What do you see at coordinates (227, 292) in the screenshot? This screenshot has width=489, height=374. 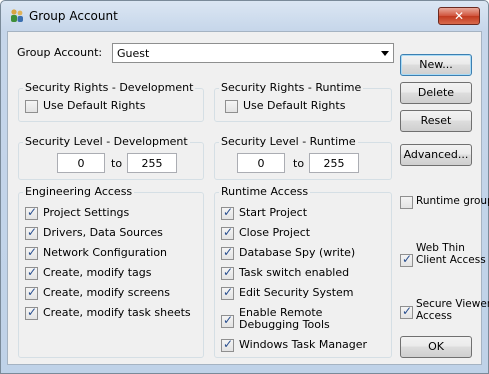 I see `edit-security-system-checkbox` at bounding box center [227, 292].